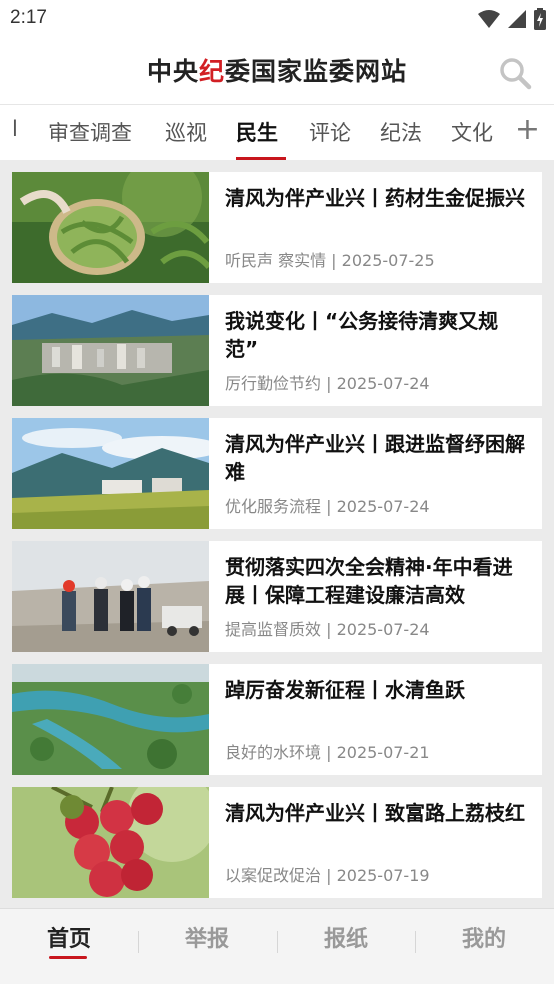  What do you see at coordinates (110, 350) in the screenshot?
I see `city-valley-photo` at bounding box center [110, 350].